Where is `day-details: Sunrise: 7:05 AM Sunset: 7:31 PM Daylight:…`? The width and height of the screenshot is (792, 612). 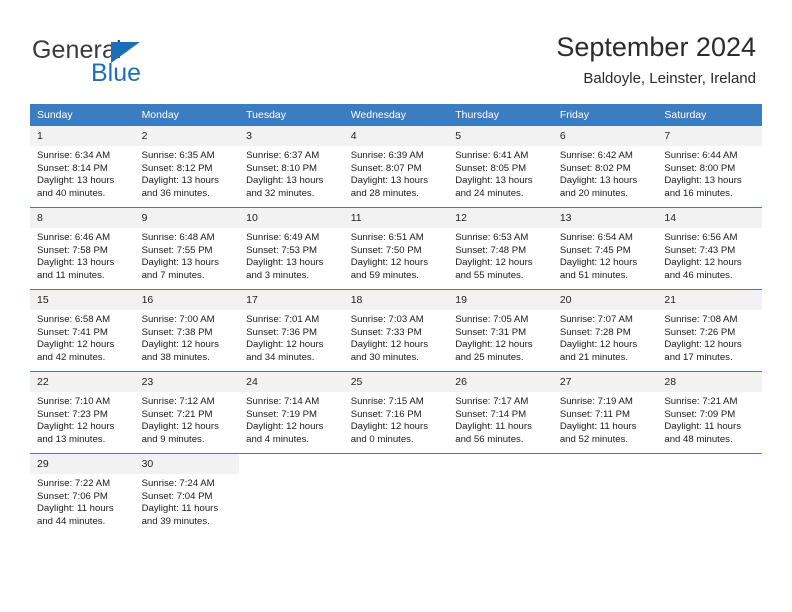
day-details: Sunrise: 7:05 AM Sunset: 7:31 PM Daylight:… is located at coordinates (500, 337).